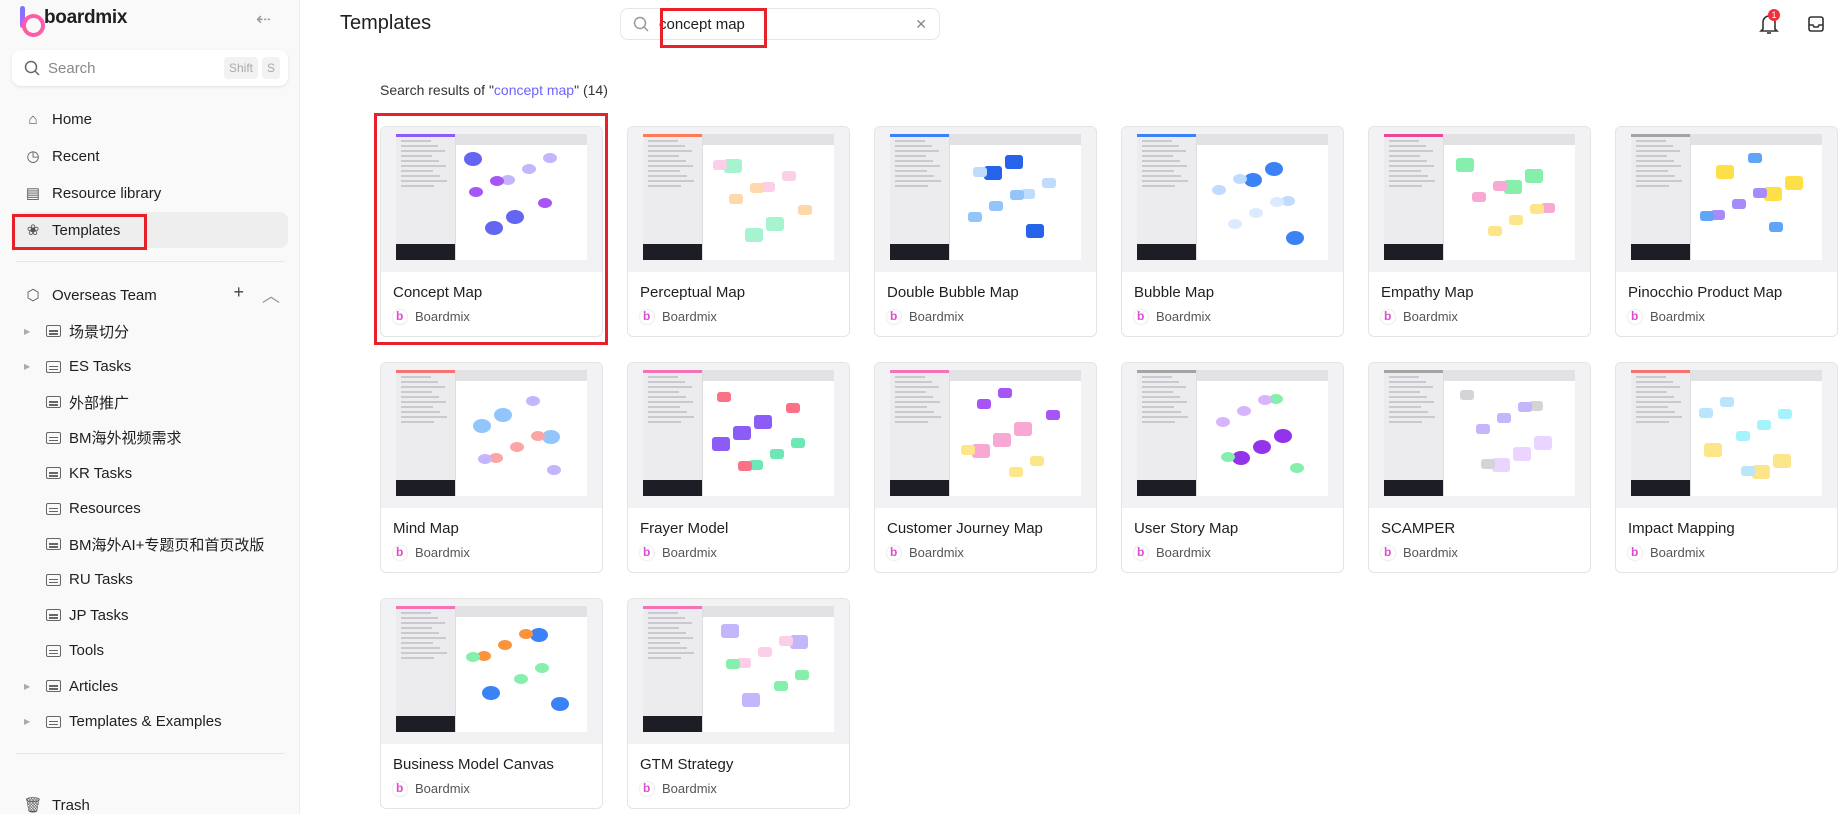 This screenshot has height=823, width=1846. Describe the element at coordinates (154, 367) in the screenshot. I see `tree-item: ▶ ES Tasks` at that location.